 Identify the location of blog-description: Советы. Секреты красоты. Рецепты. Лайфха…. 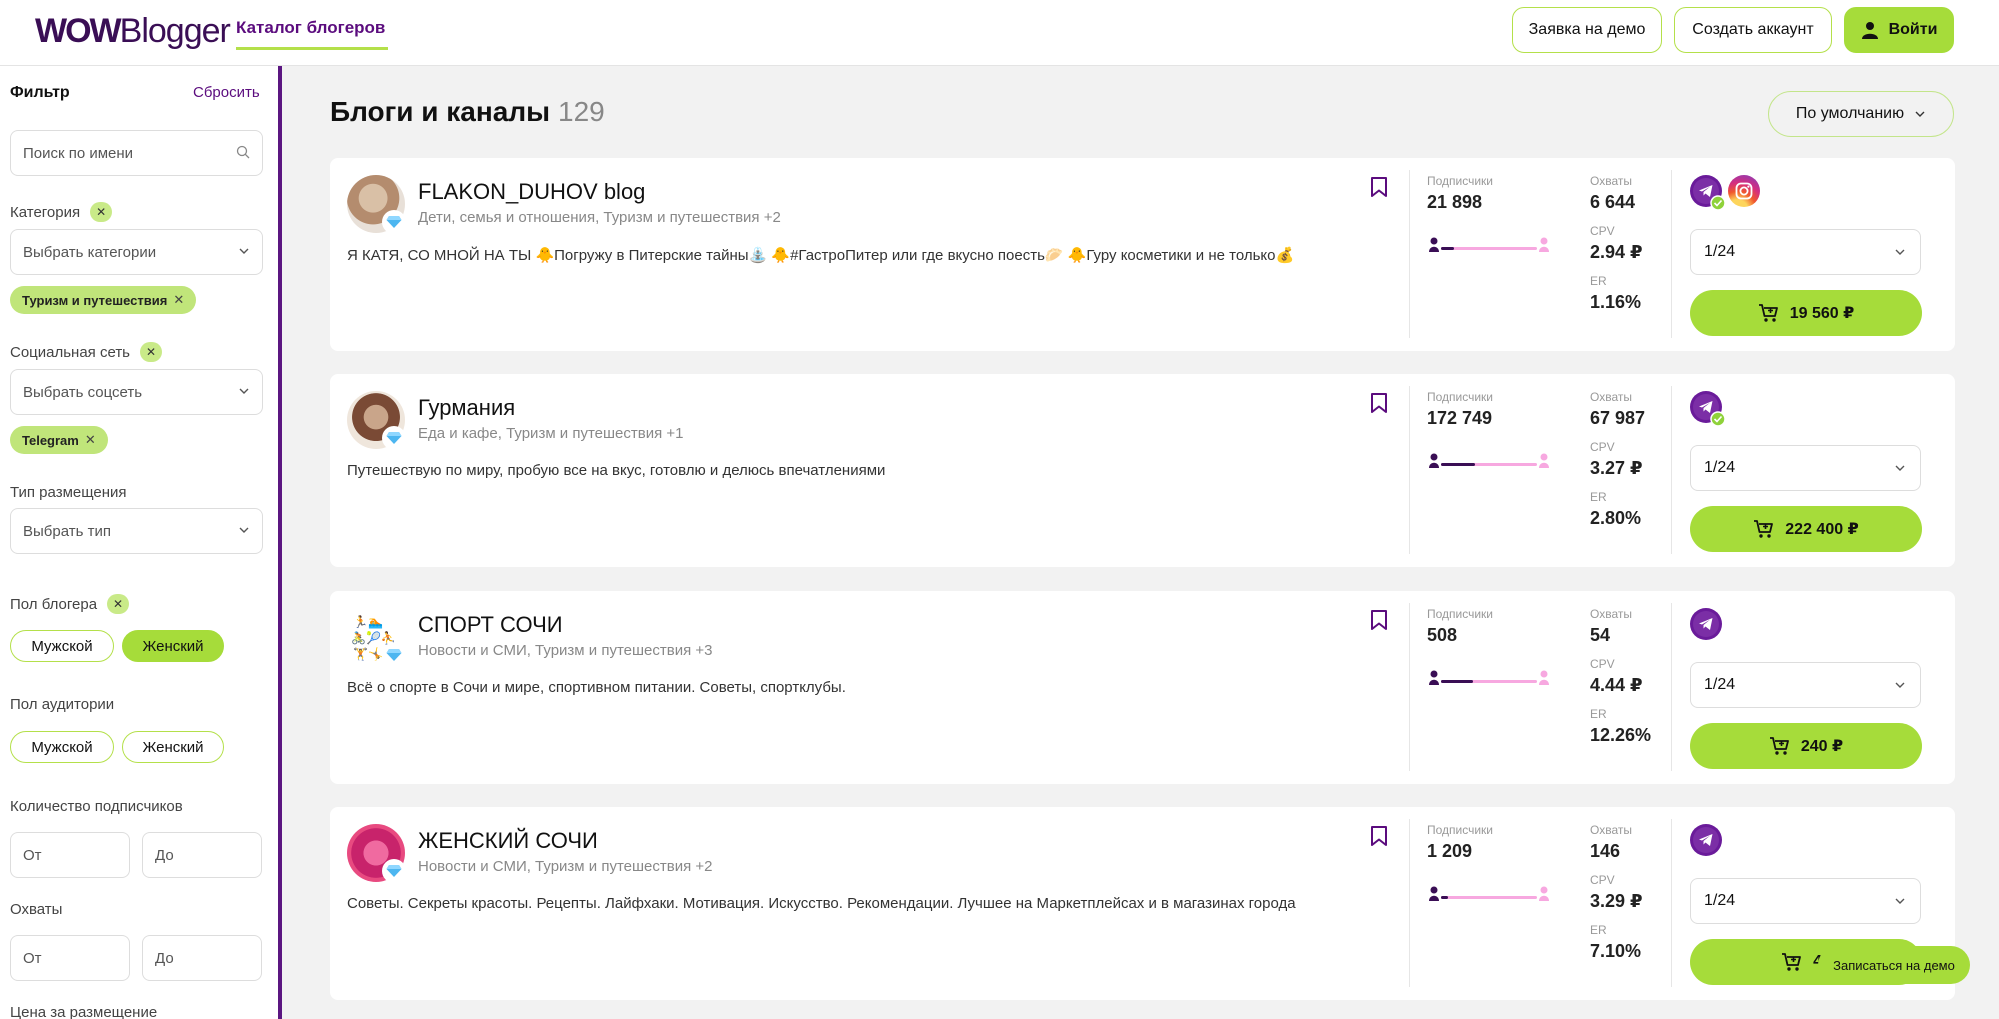
(821, 903).